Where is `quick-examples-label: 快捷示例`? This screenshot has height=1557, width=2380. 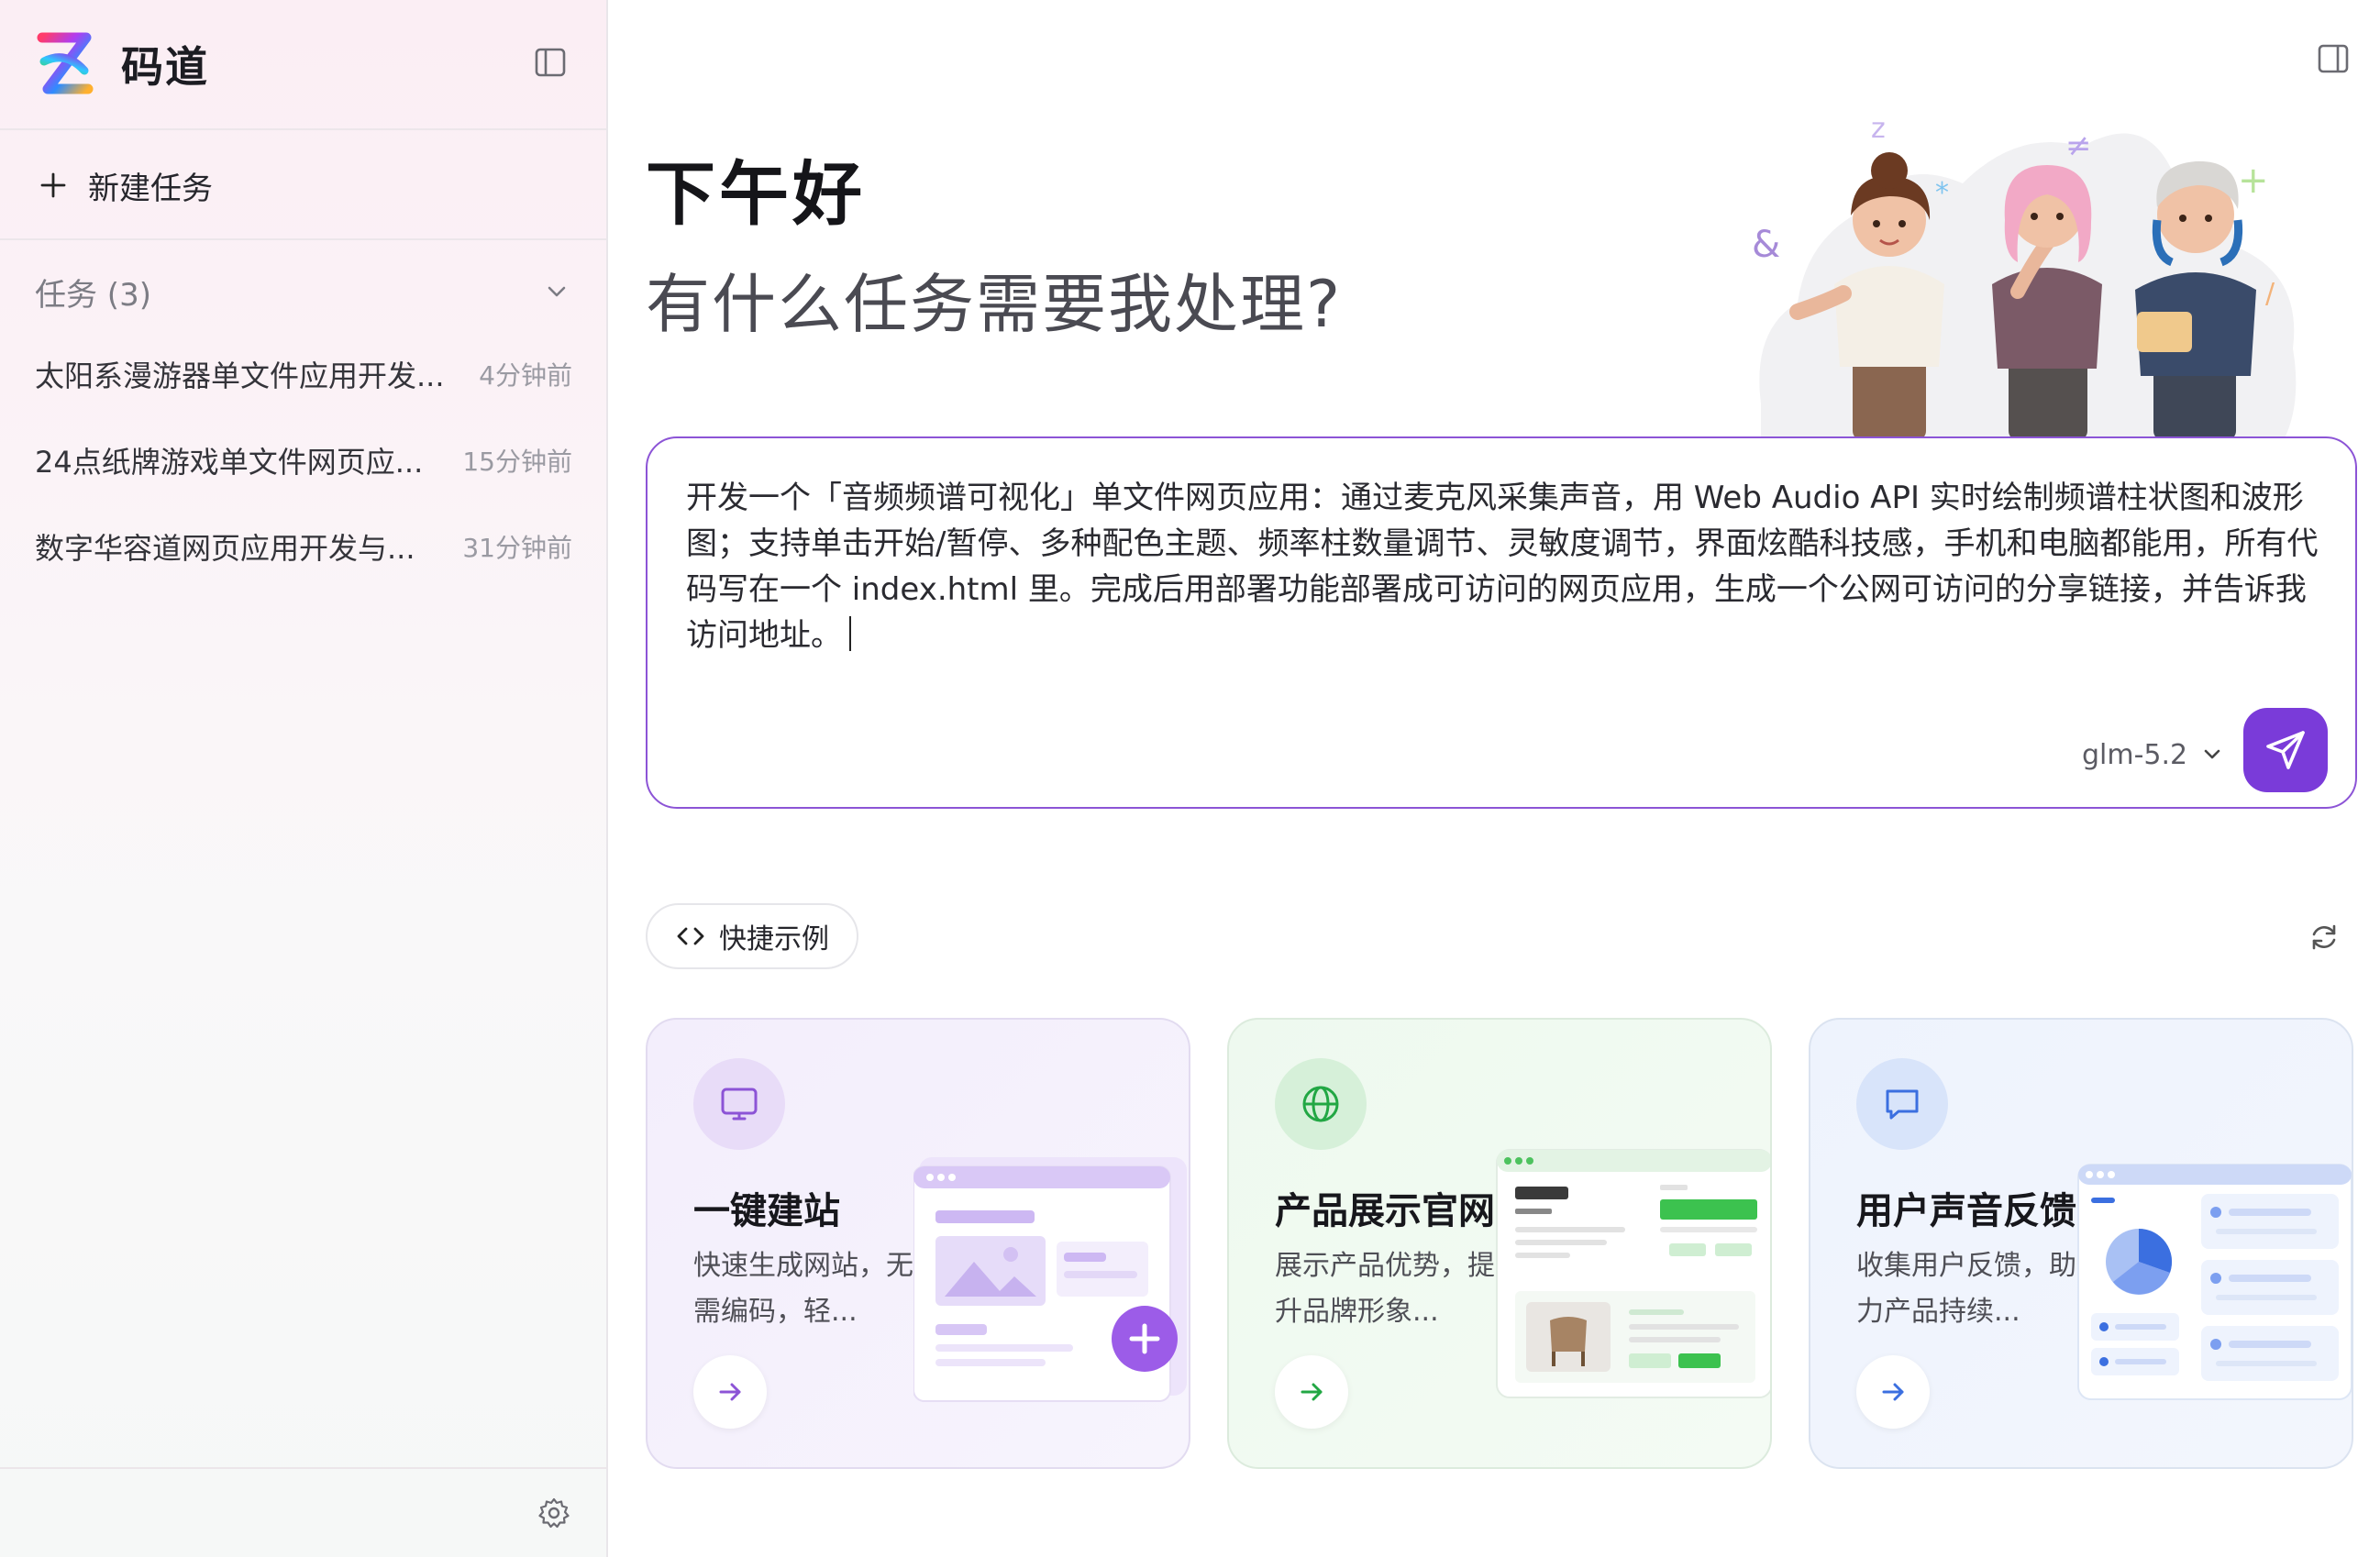
quick-examples-label: 快捷示例 is located at coordinates (774, 939).